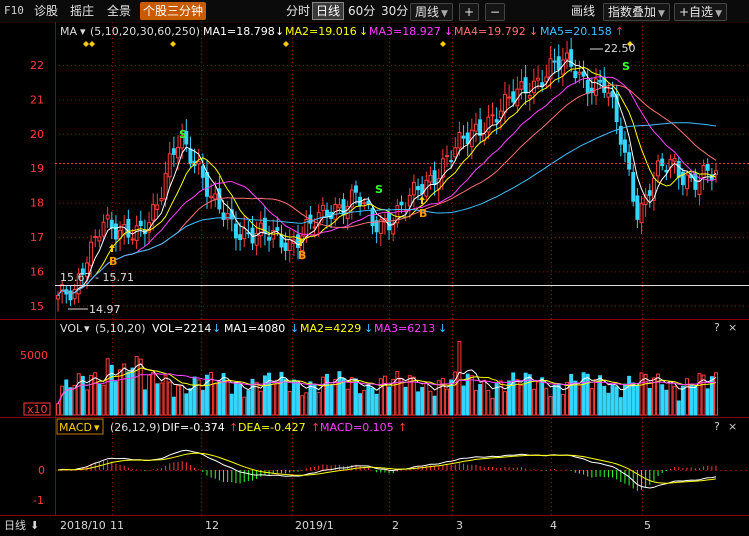 The height and width of the screenshot is (536, 749). I want to click on vol-chevron-icon: ▾, so click(87, 328).